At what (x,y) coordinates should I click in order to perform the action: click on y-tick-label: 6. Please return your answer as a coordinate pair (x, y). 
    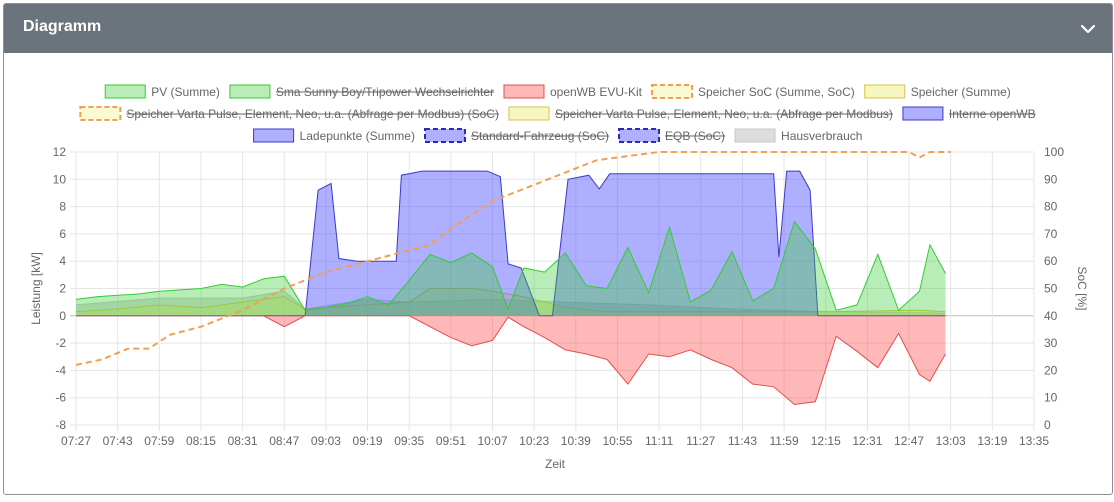
    Looking at the image, I should click on (62, 234).